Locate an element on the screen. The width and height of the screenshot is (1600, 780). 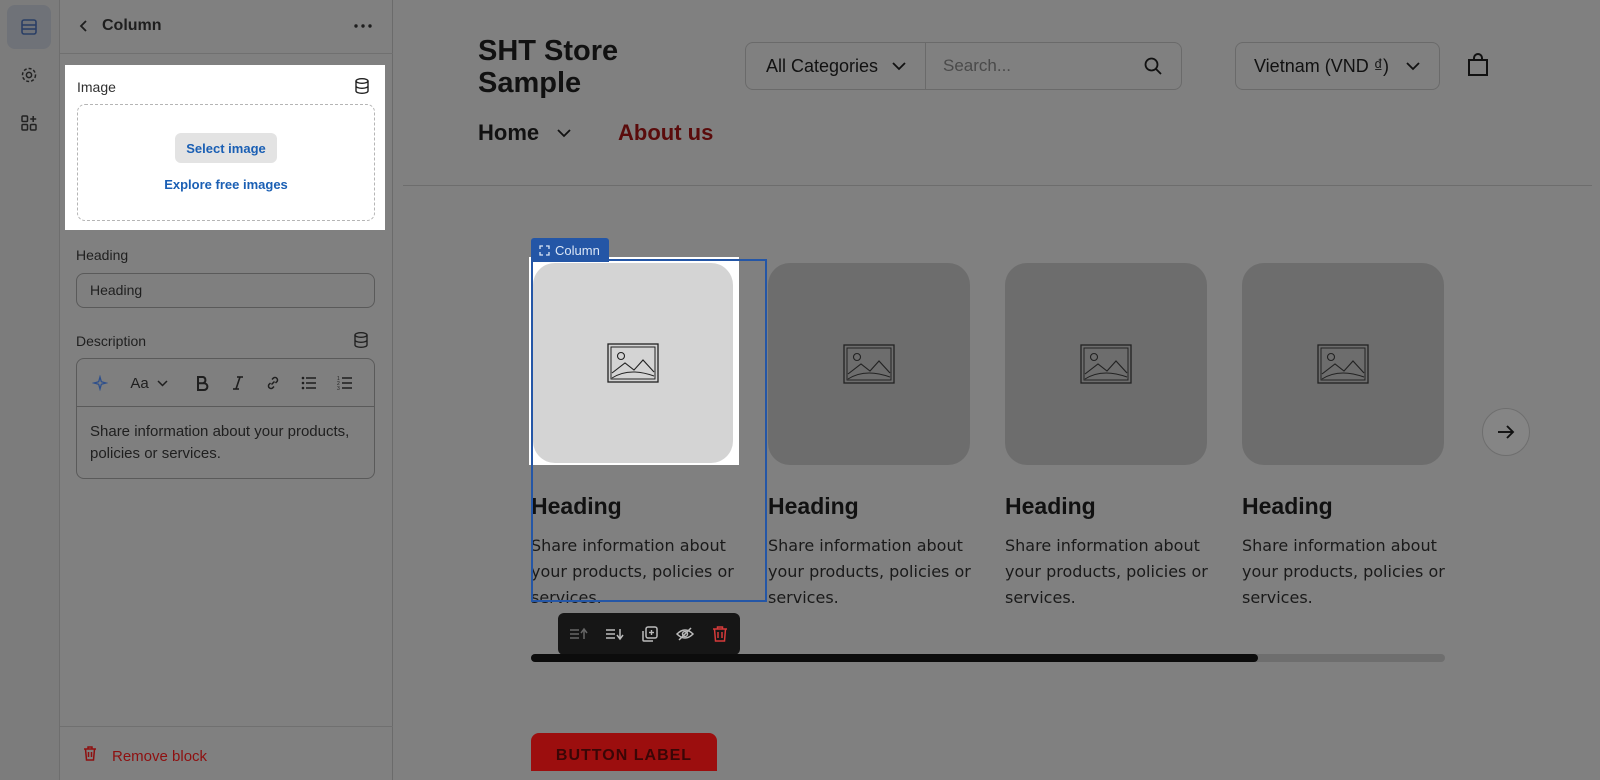
heading-label: Heading is located at coordinates (102, 255).